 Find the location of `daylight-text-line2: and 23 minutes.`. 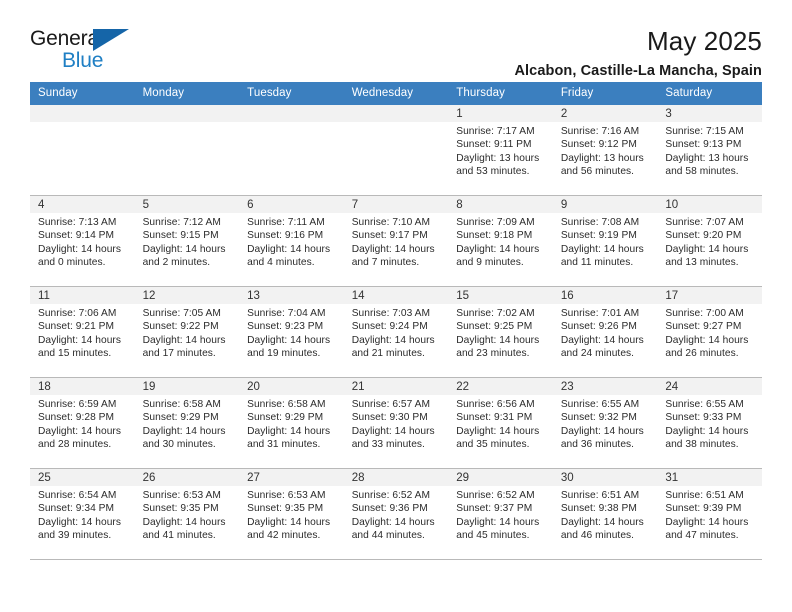

daylight-text-line2: and 23 minutes. is located at coordinates (493, 353).